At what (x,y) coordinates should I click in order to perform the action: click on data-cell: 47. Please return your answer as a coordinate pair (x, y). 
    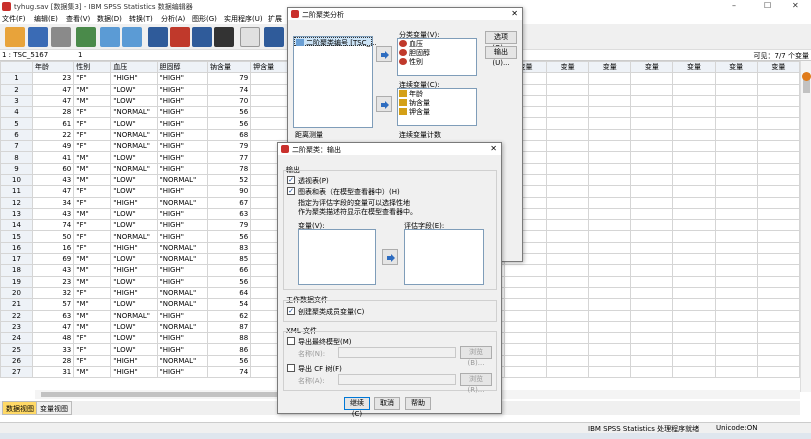
    Looking at the image, I should click on (53, 327).